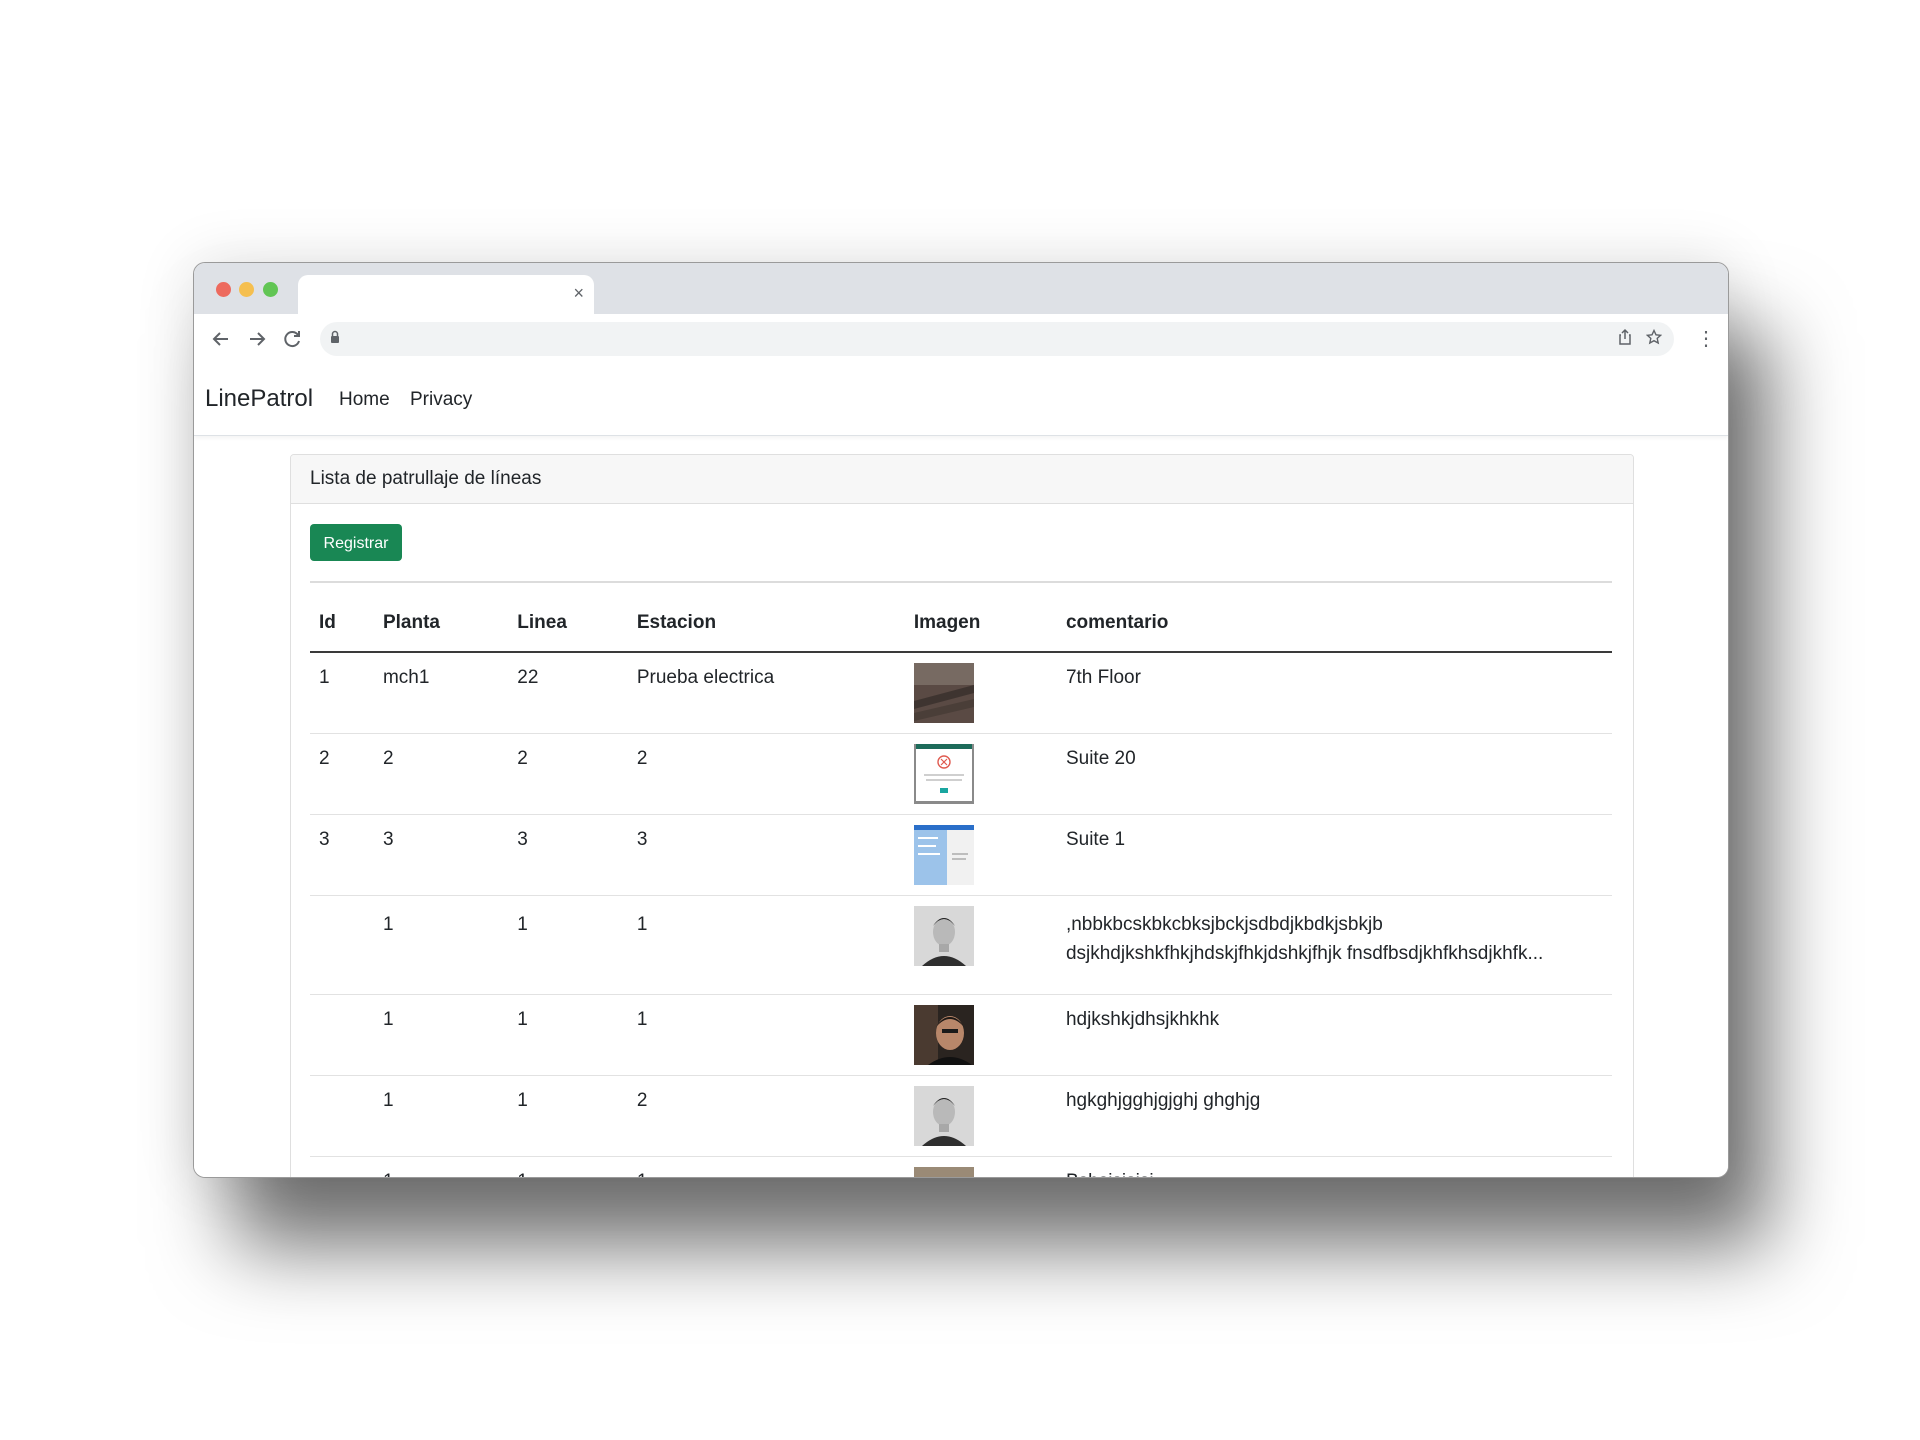  I want to click on table-row: 1 1 1 Bsbsisisisi, so click(961, 1166).